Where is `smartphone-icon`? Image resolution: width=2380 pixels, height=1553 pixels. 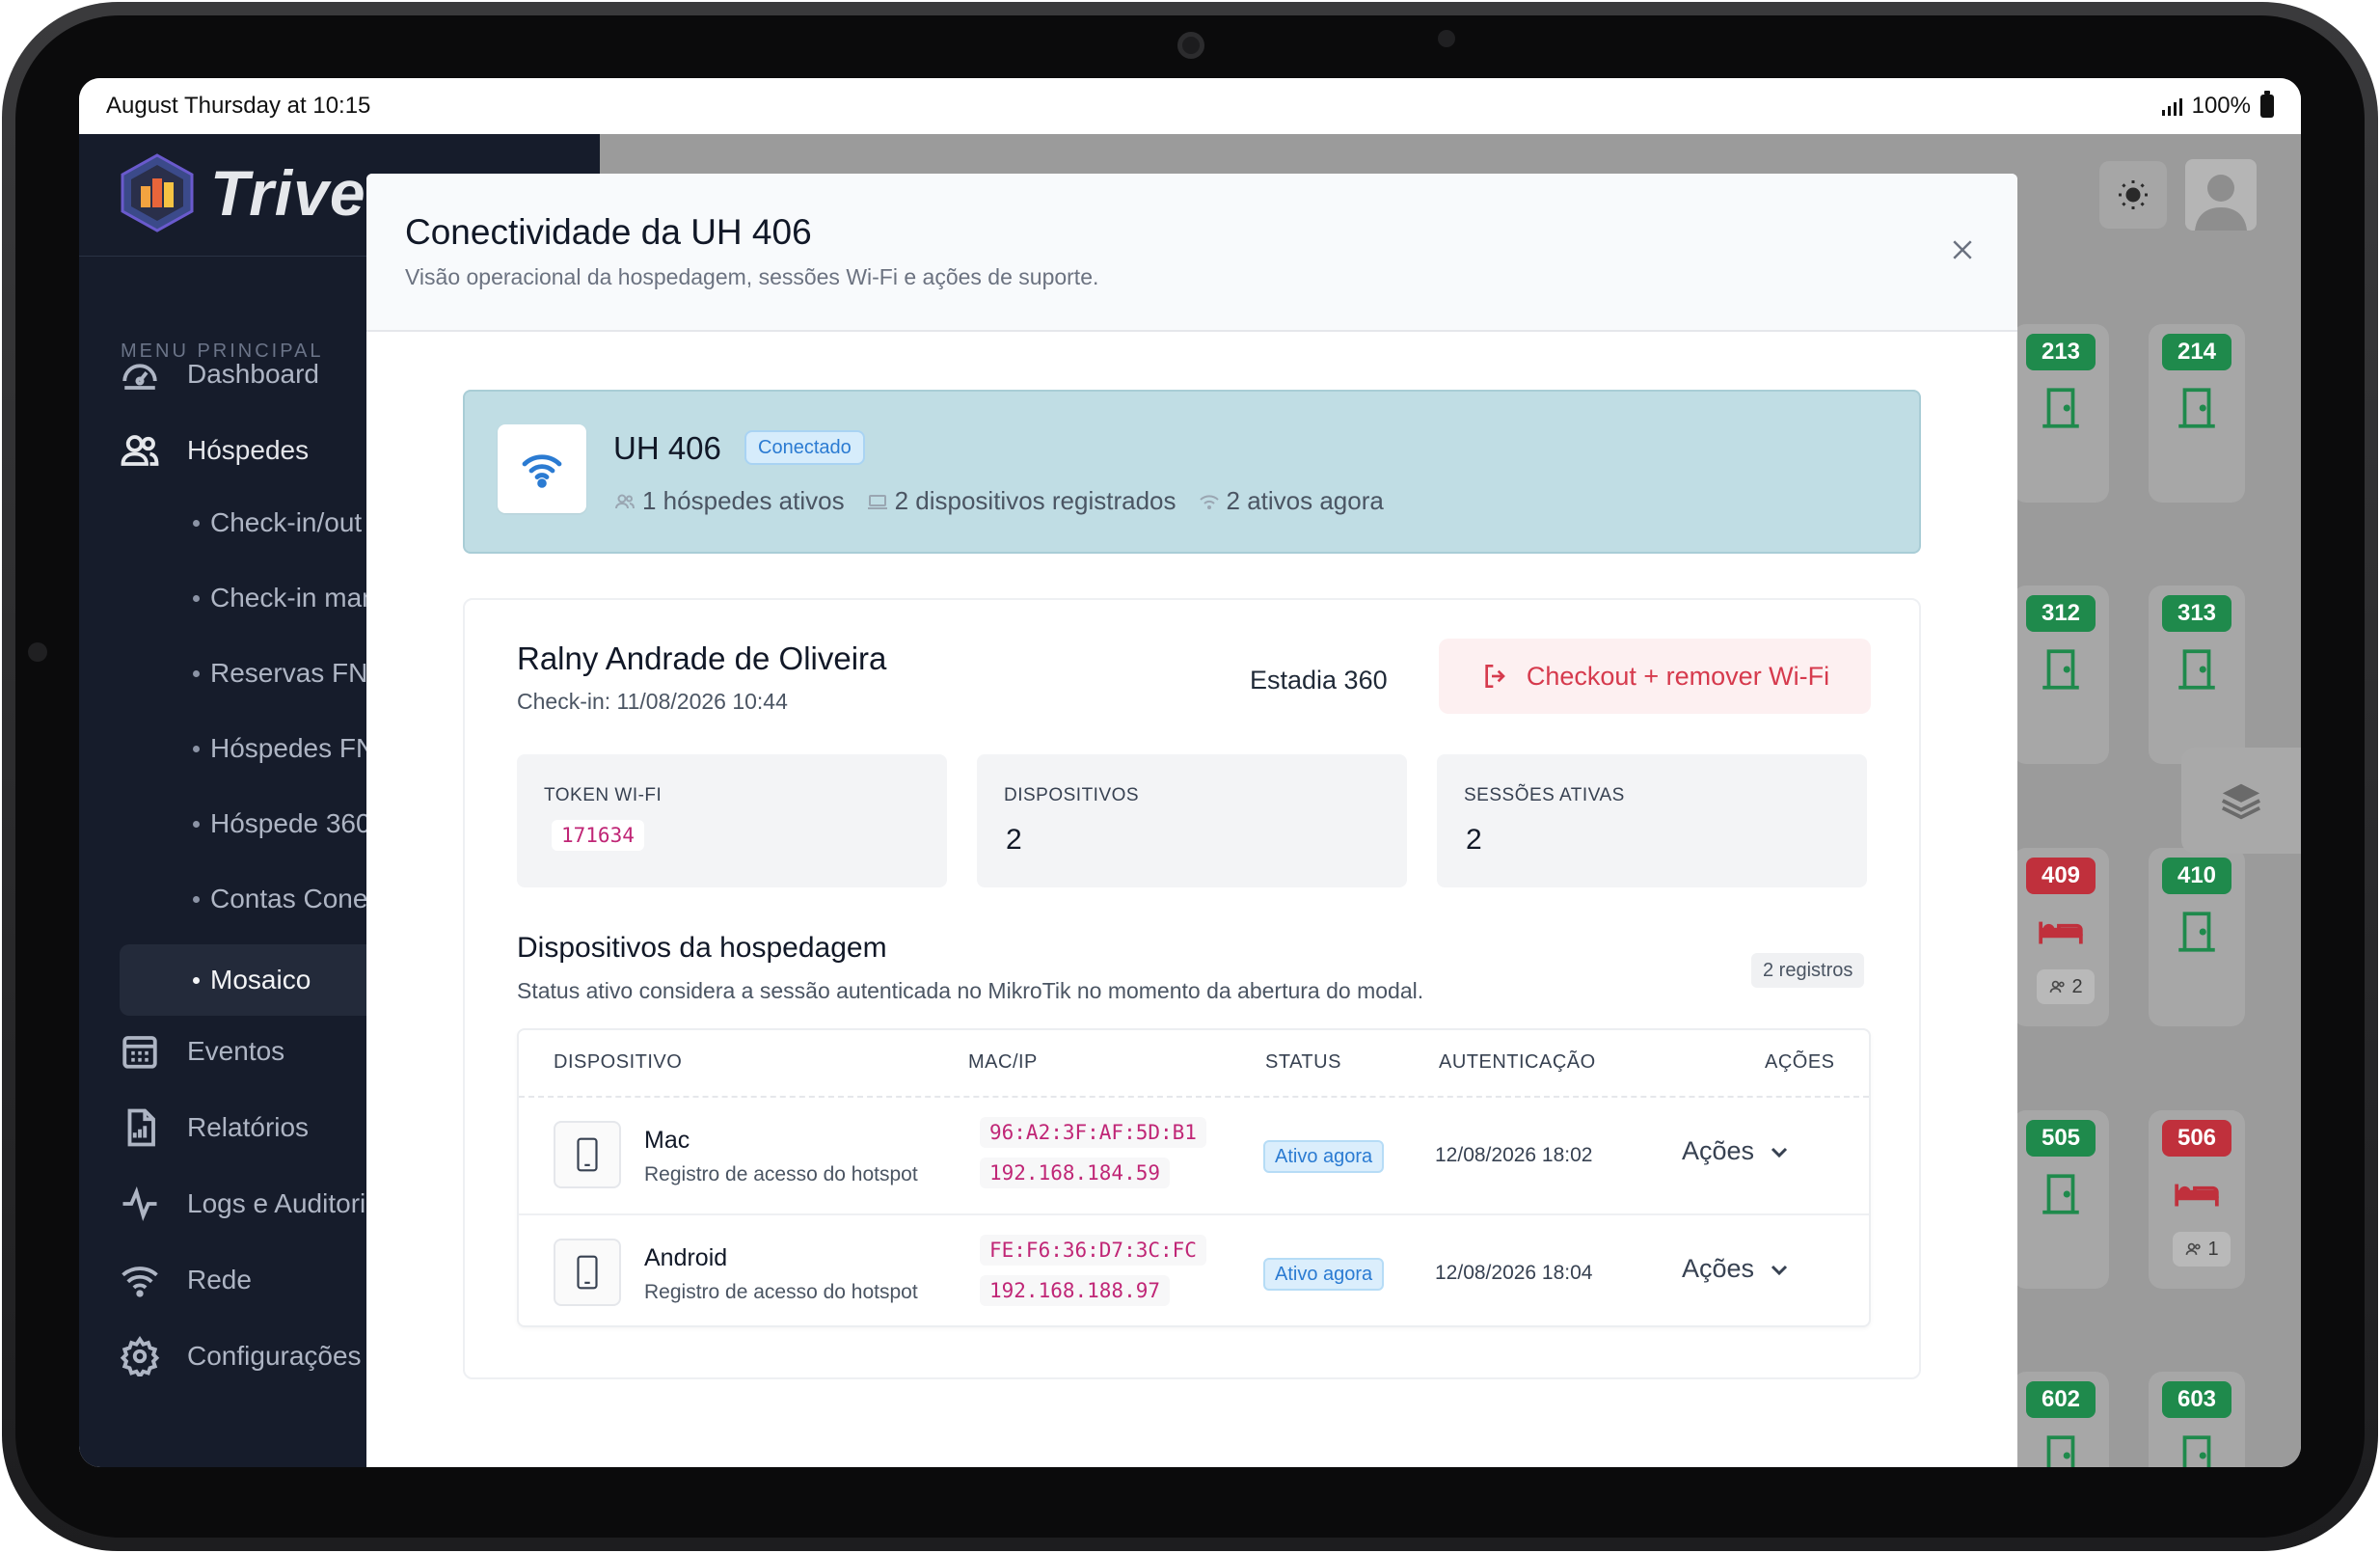 smartphone-icon is located at coordinates (588, 1272).